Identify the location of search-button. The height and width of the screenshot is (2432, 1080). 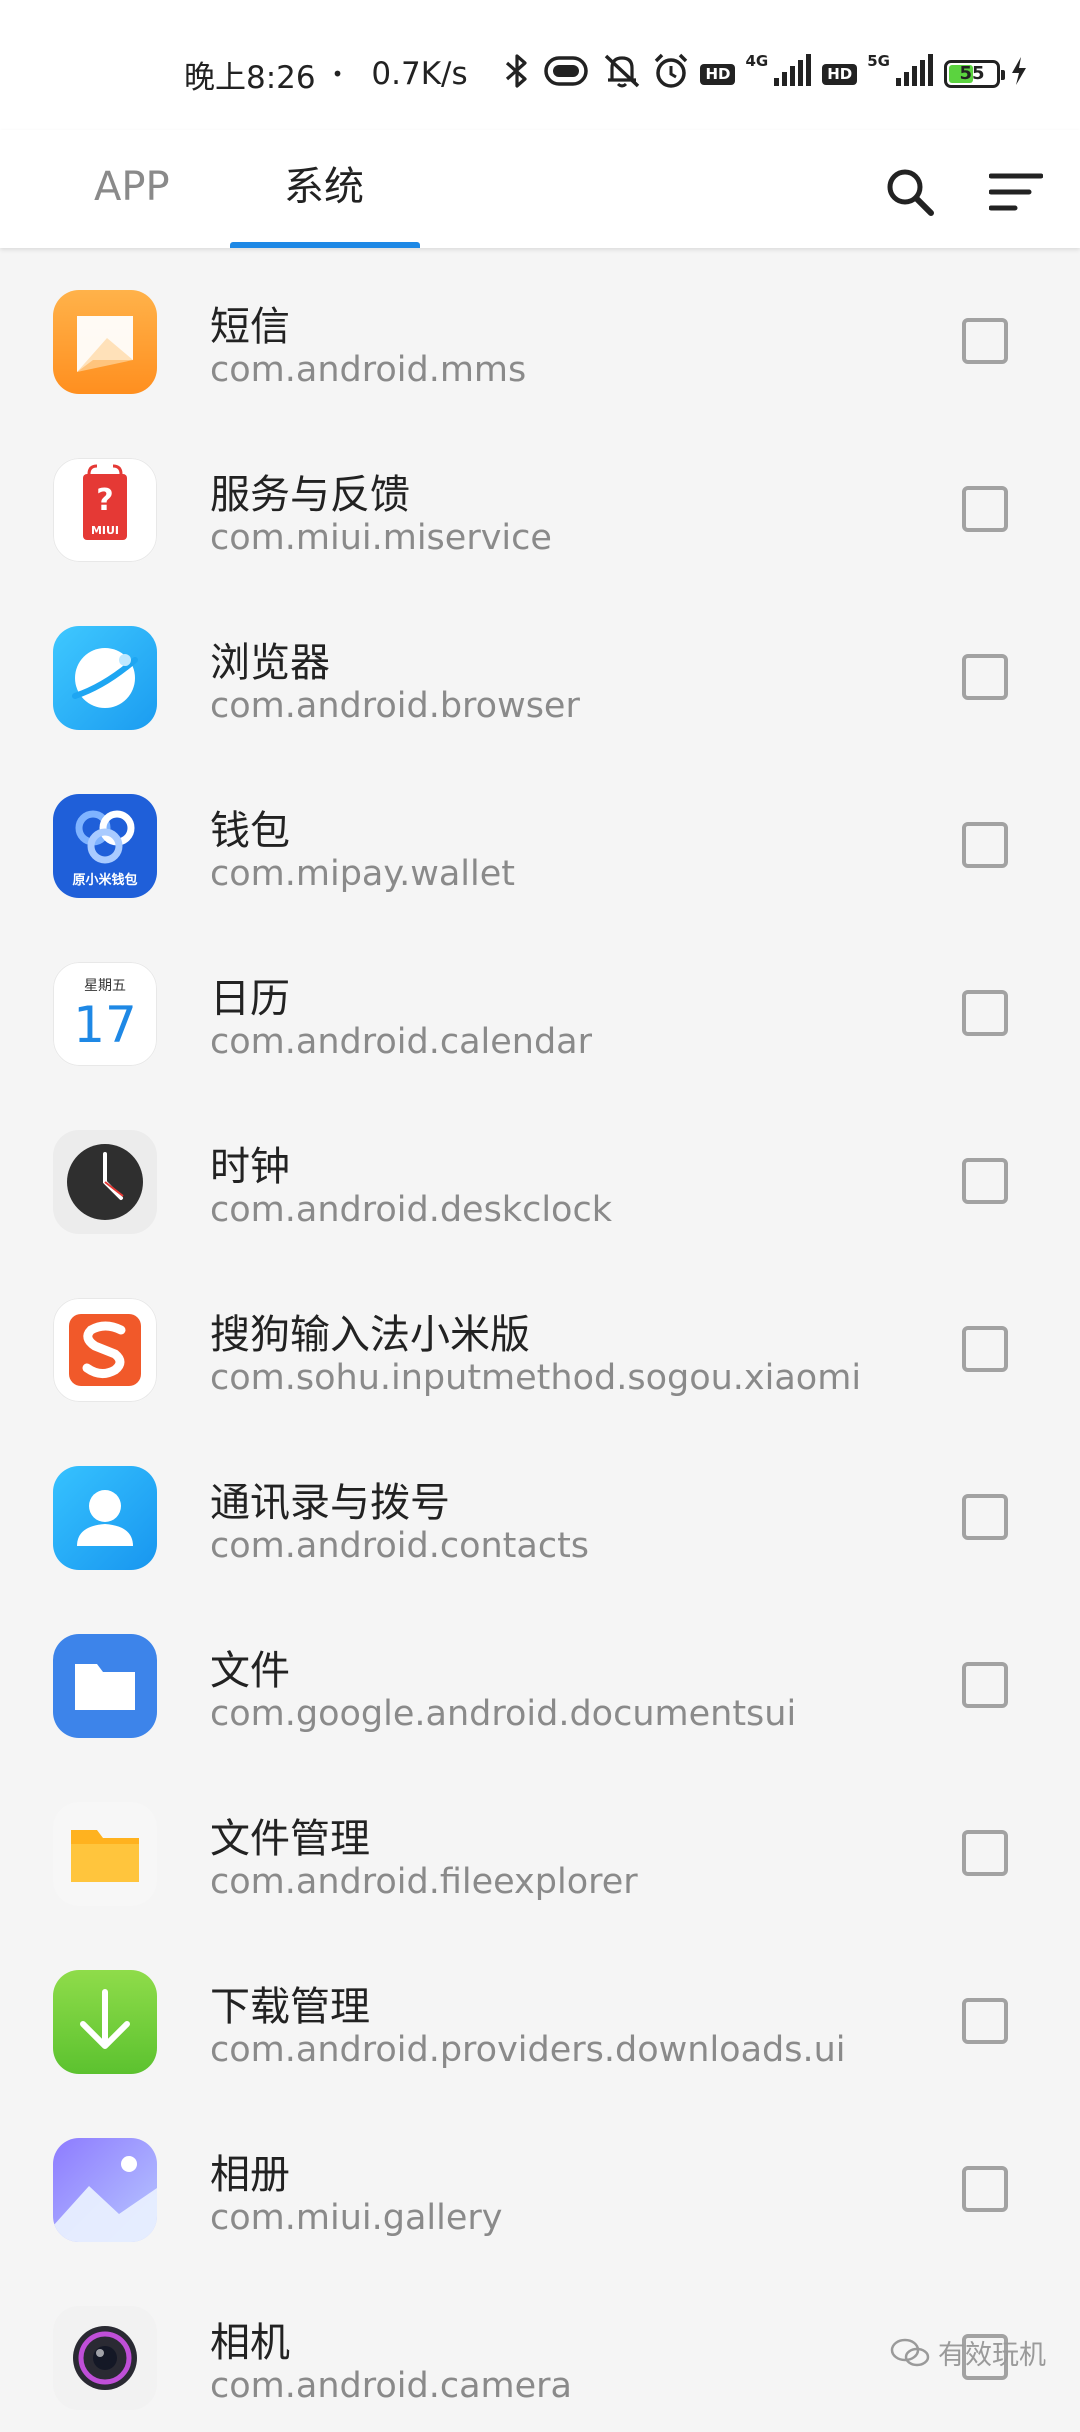
(910, 192).